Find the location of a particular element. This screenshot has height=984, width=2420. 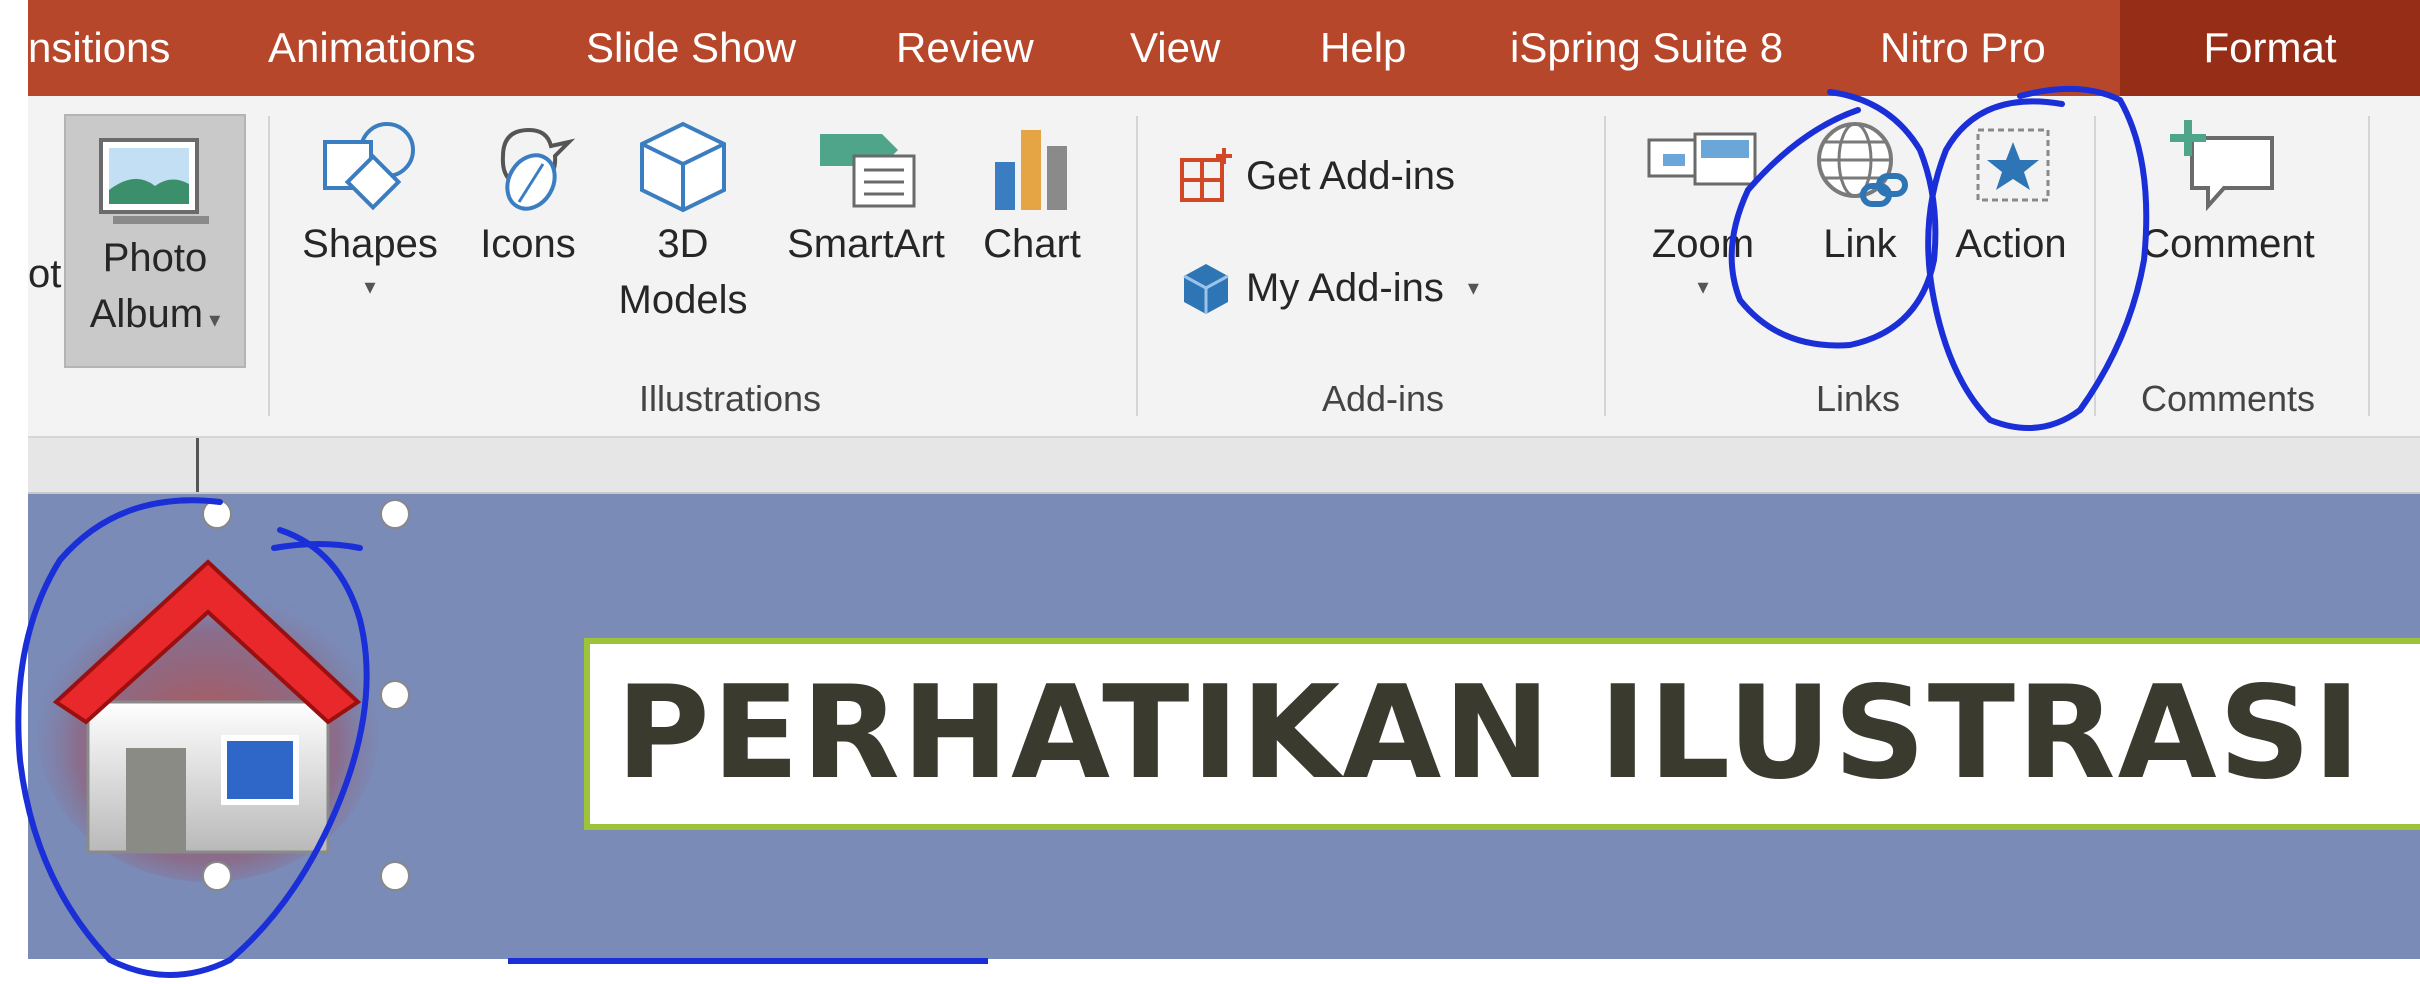

get-addins-button: Get Add-ins is located at coordinates (1315, 176).